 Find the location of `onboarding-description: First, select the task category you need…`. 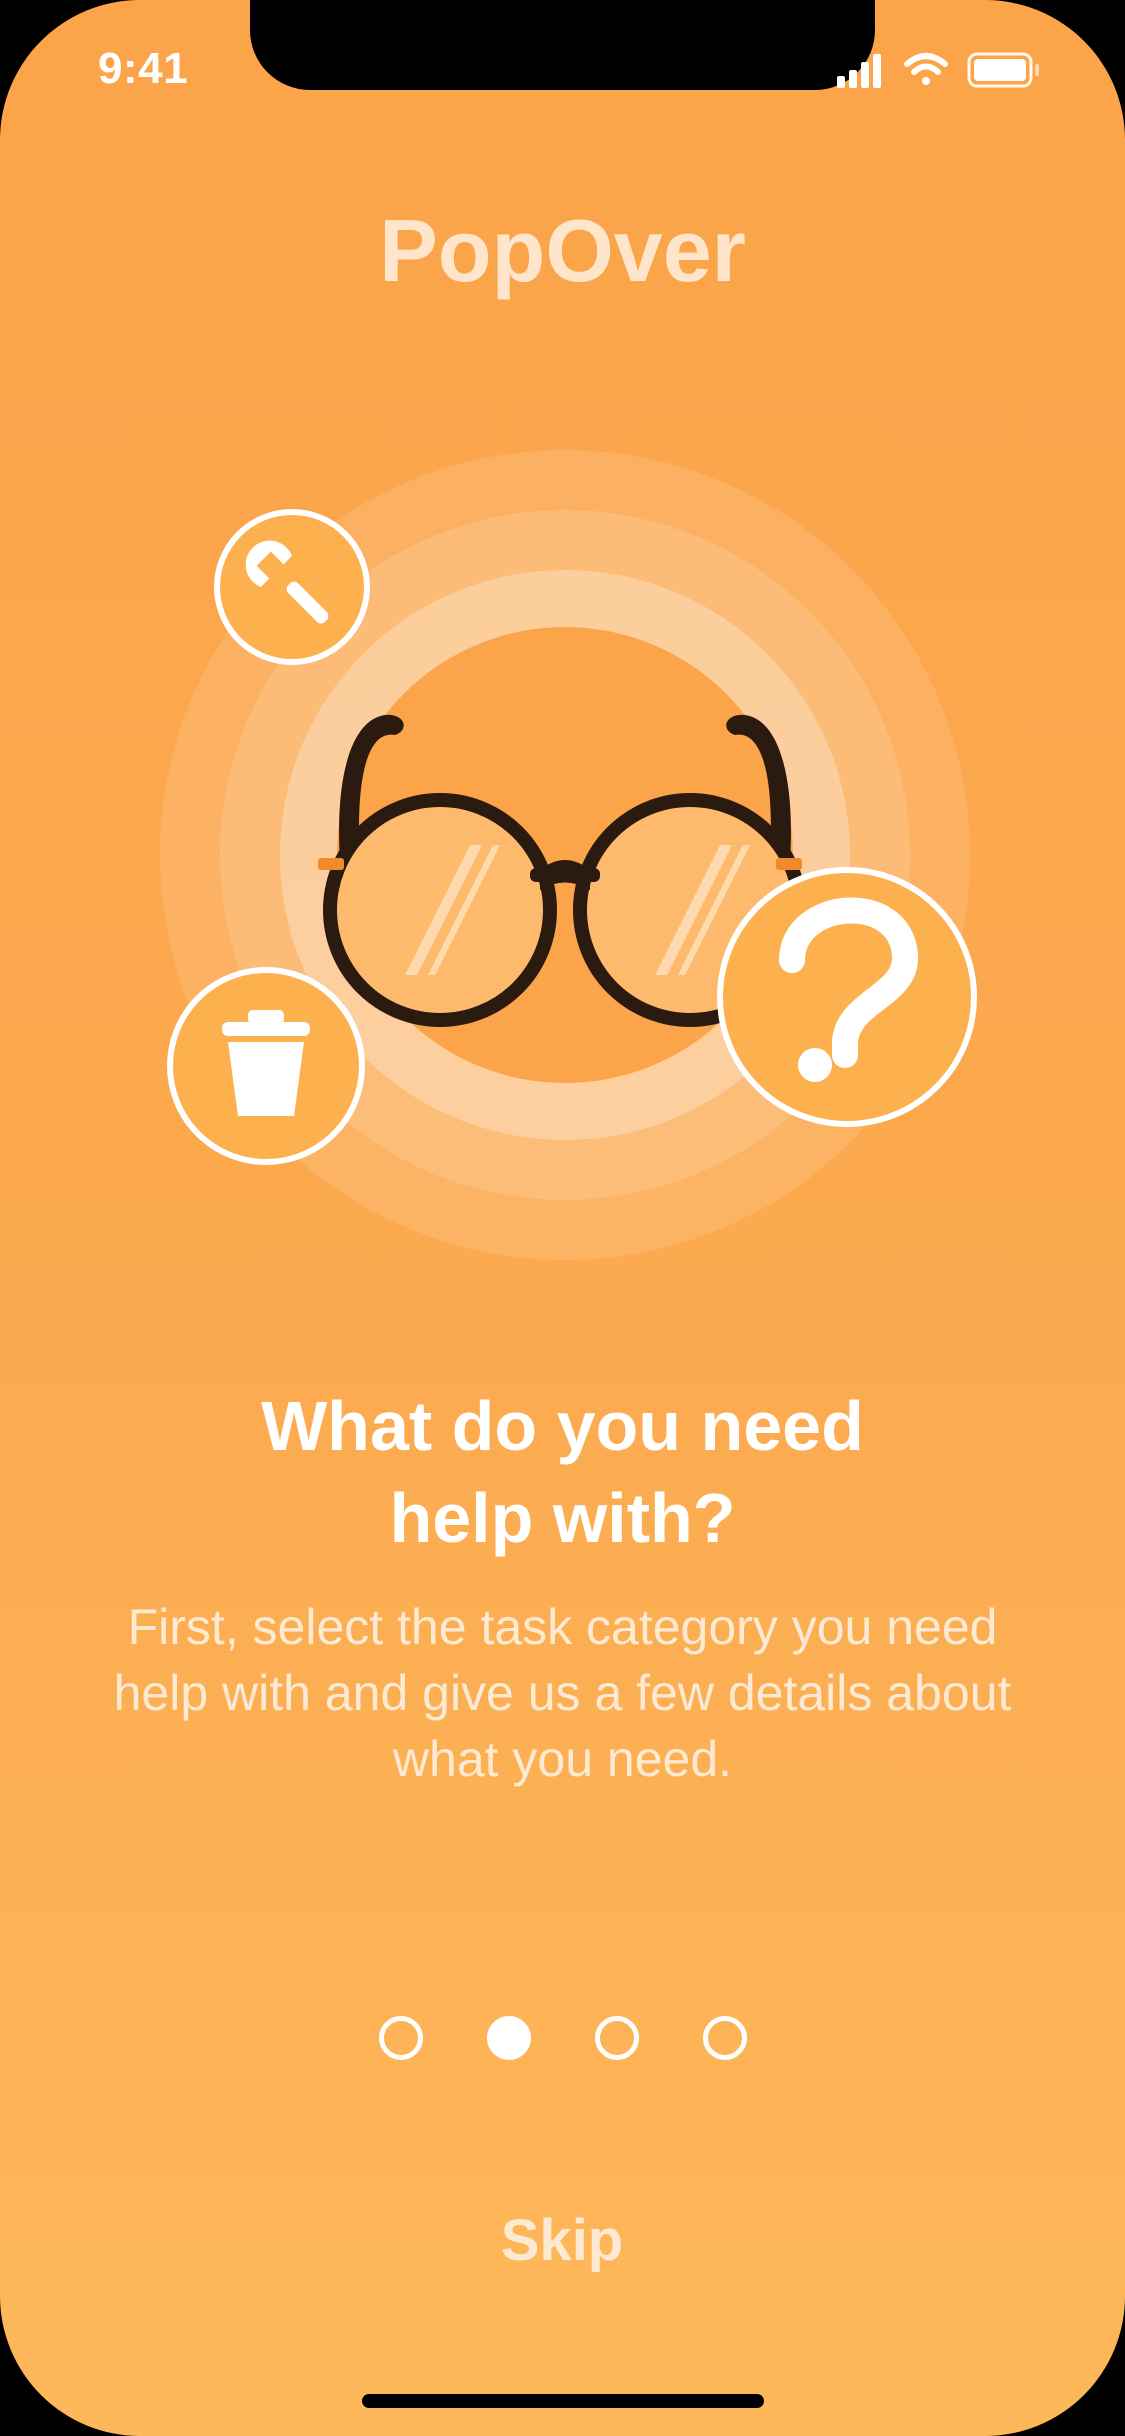

onboarding-description: First, select the task category you need… is located at coordinates (562, 1693).